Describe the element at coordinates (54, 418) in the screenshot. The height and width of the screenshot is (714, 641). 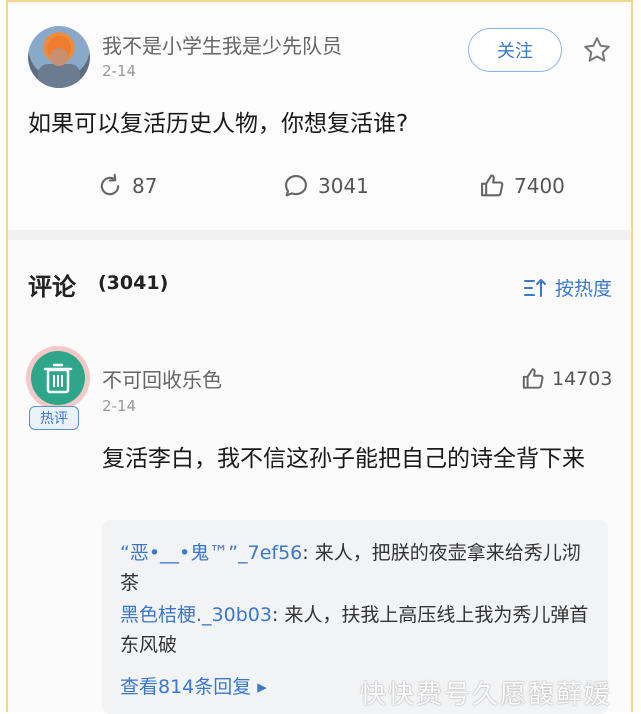
I see `hot-comment-badge: 热评` at that location.